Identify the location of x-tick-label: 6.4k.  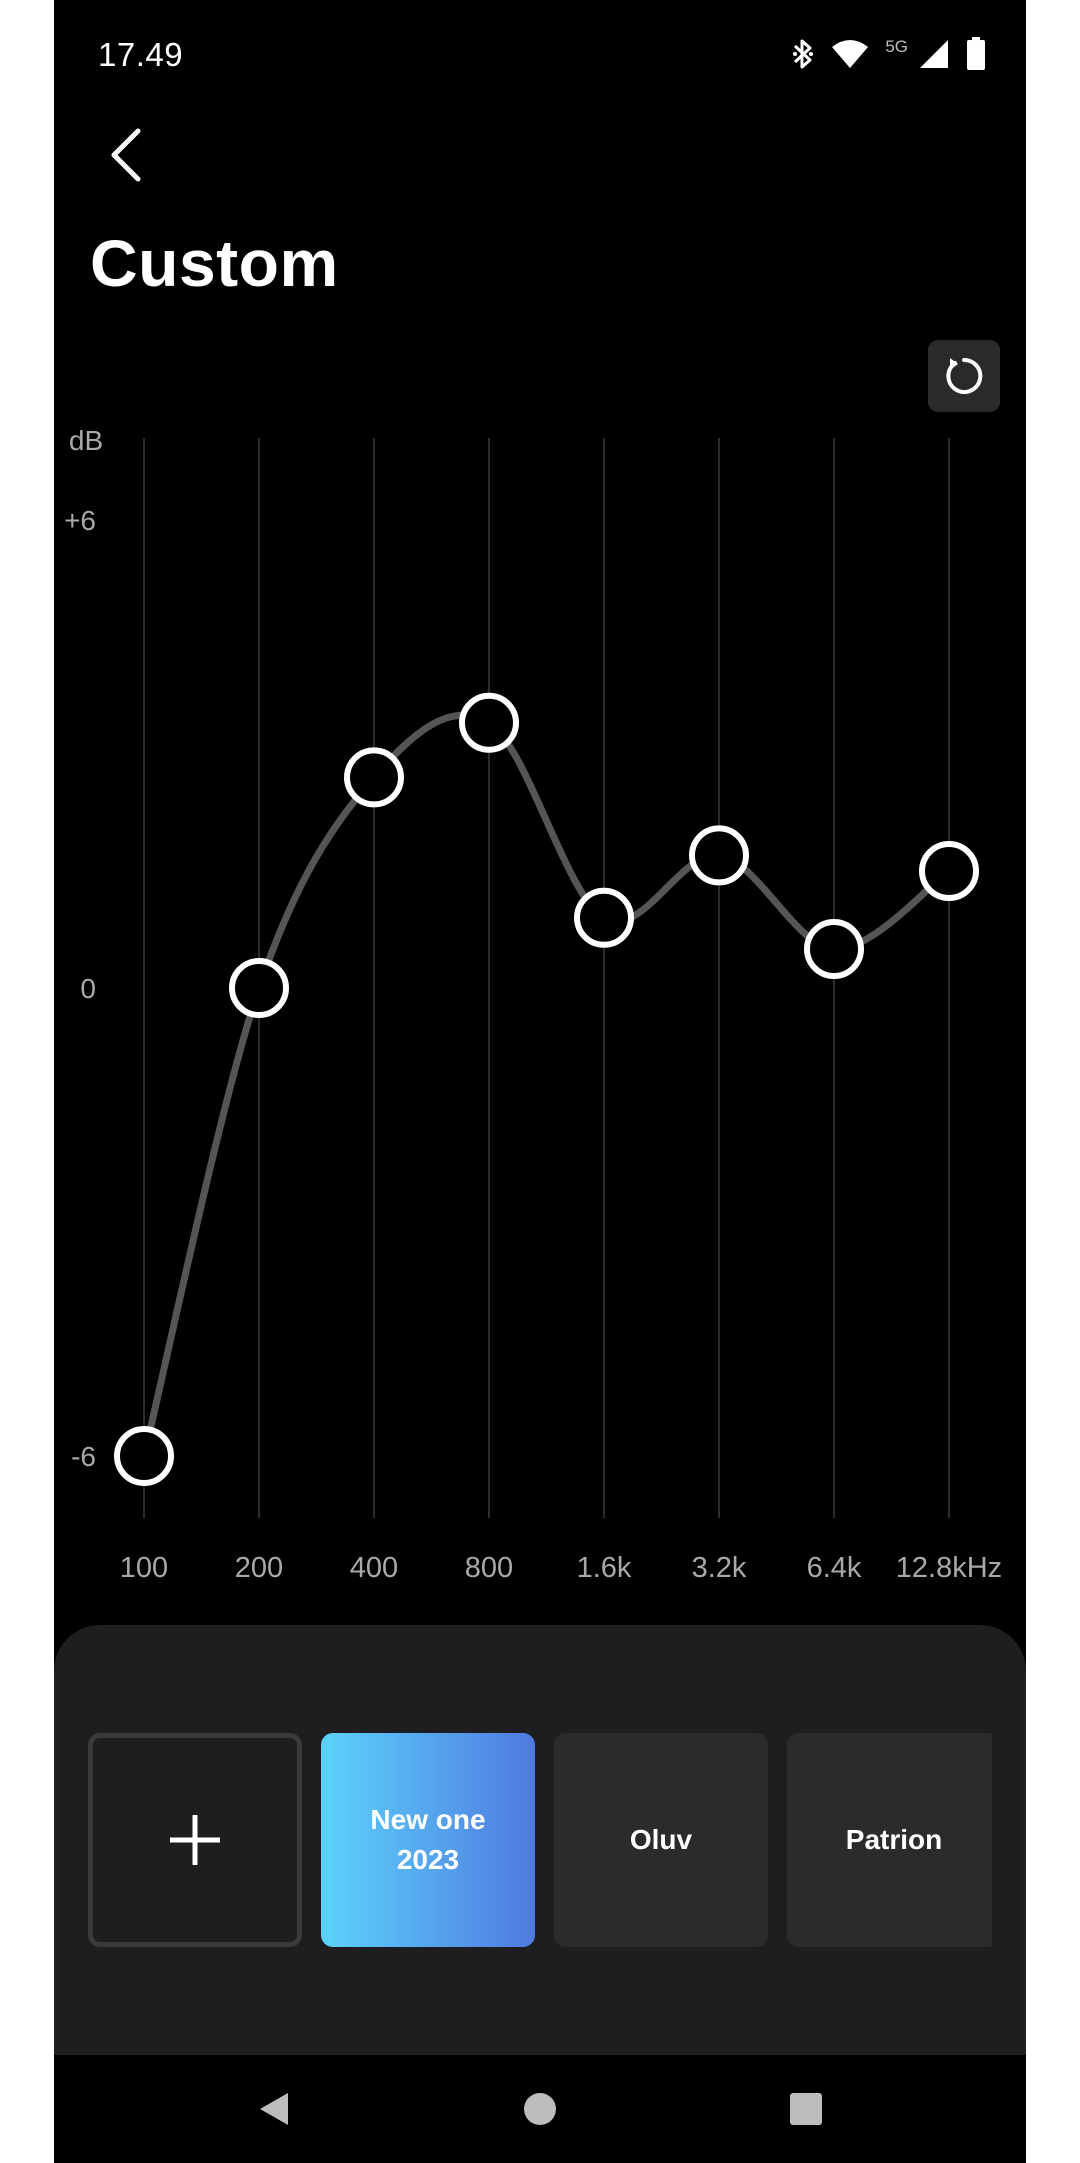
(834, 1568).